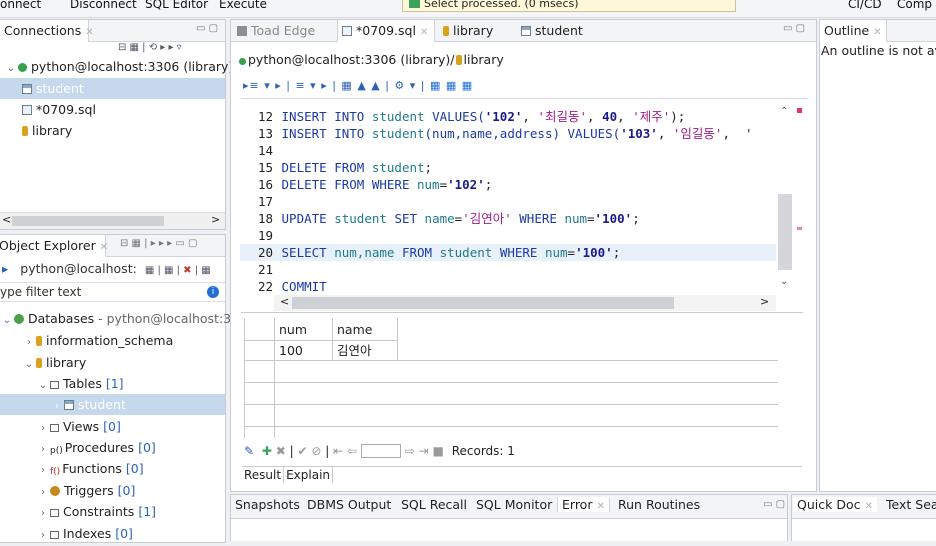  I want to click on editor-toolbar: ▸≡ ▾ ▸ | ≡ ▾ ▸ | ▦ ▲ ▲ | ⚙ ▾ | ▦ ▦ ▦, so click(358, 85).